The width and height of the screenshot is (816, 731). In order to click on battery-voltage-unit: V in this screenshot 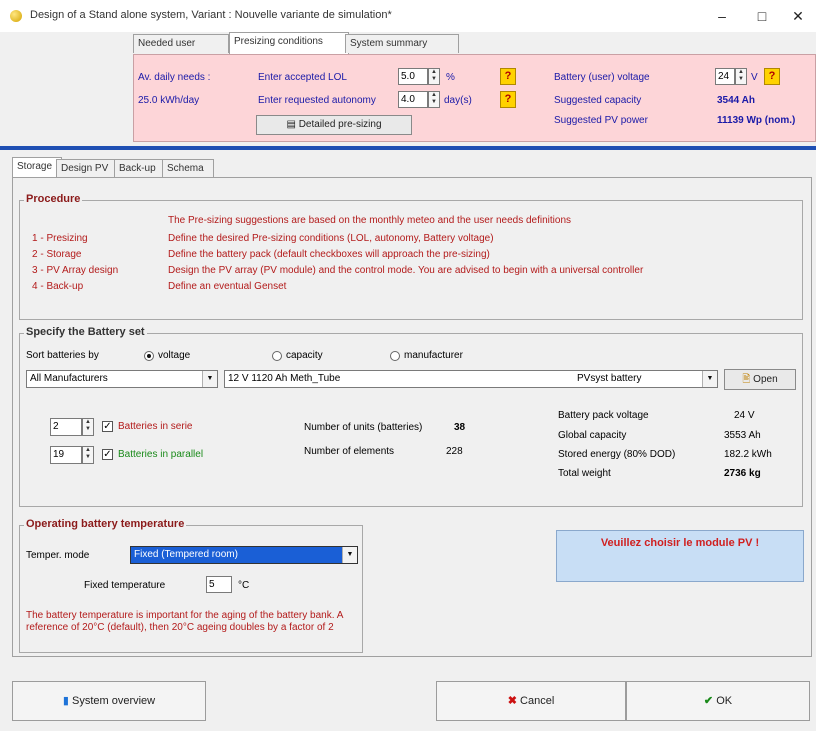, I will do `click(754, 77)`.